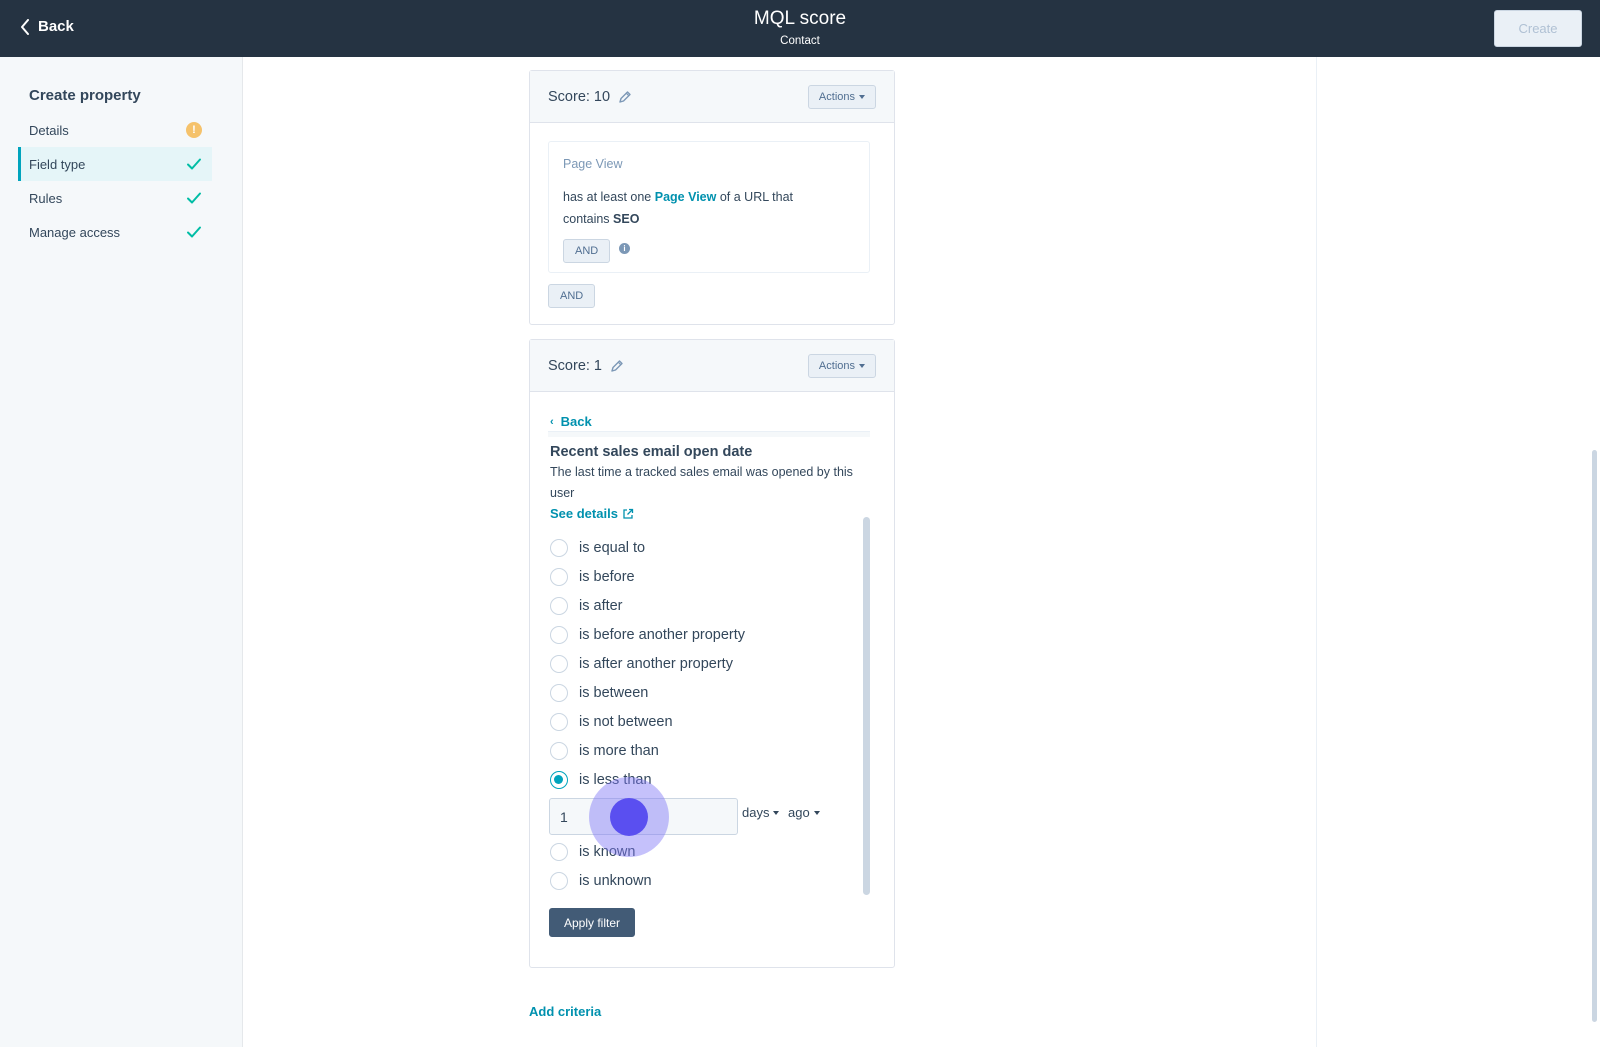 This screenshot has width=1600, height=1047. Describe the element at coordinates (799, 812) in the screenshot. I see `direction-label: ago` at that location.